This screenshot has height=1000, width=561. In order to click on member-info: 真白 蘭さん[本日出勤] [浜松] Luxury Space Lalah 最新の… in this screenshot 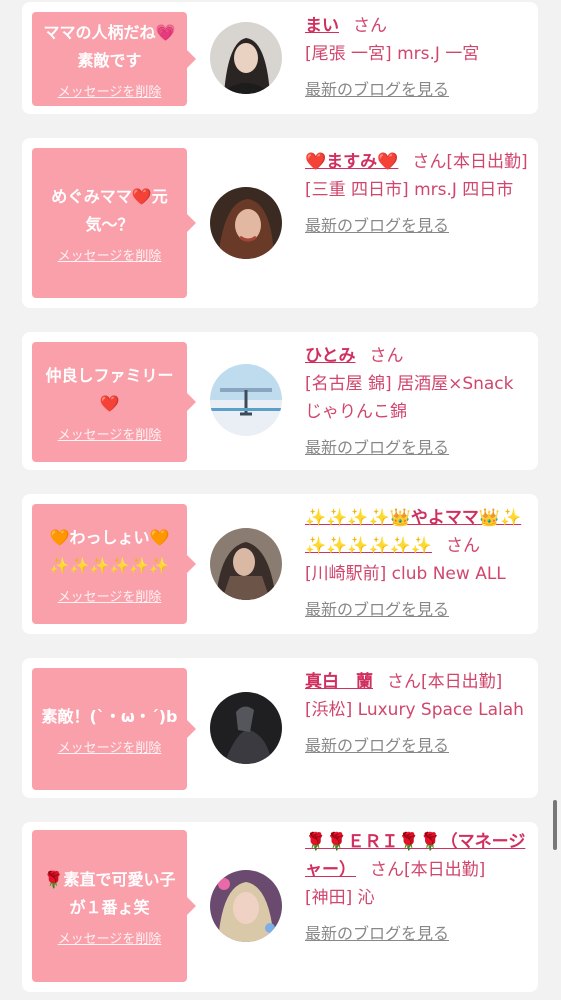, I will do `click(418, 714)`.